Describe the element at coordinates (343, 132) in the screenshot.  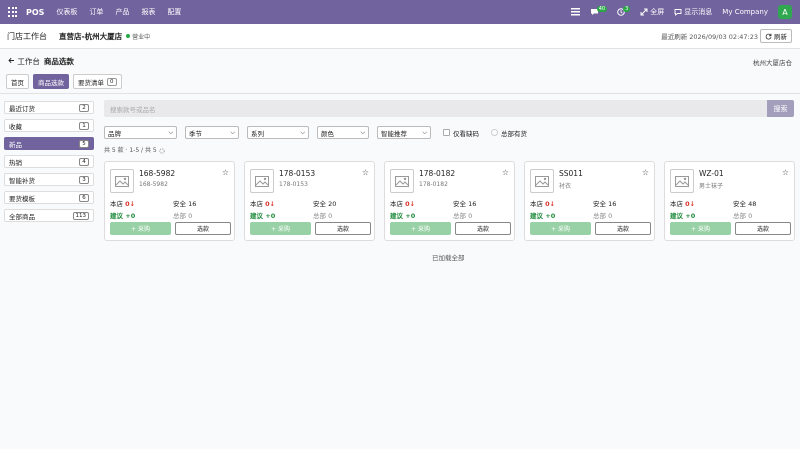
I see `color-select: 颜色 ⌵` at that location.